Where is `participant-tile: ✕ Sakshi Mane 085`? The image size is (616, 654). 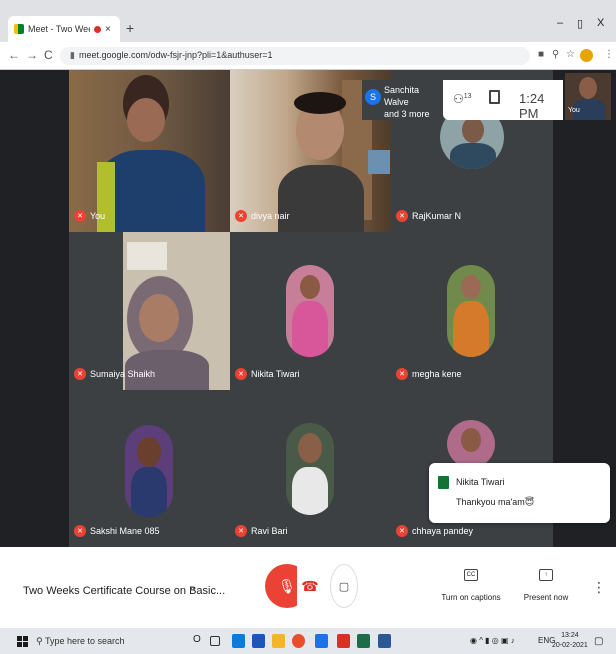
participant-tile: ✕ Sakshi Mane 085 is located at coordinates (149, 468).